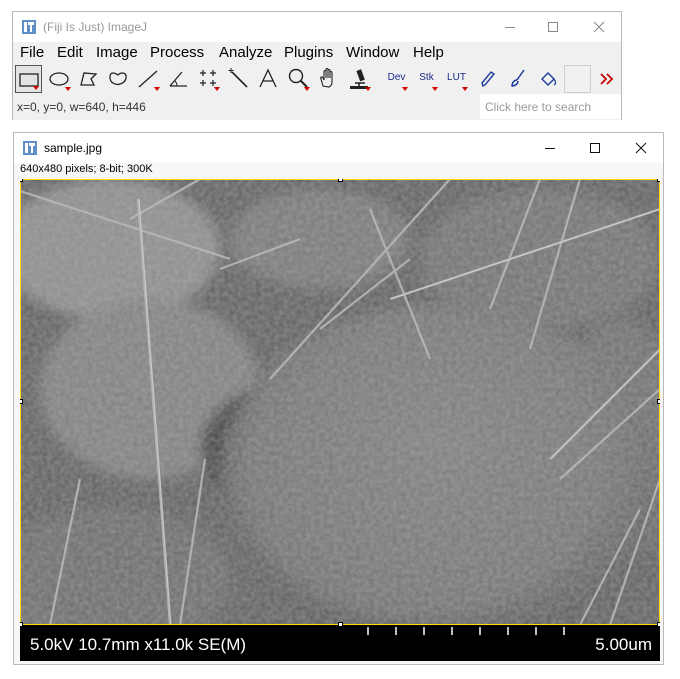 Image resolution: width=680 pixels, height=679 pixels. What do you see at coordinates (308, 52) in the screenshot?
I see `menu-plugins: Plugins` at bounding box center [308, 52].